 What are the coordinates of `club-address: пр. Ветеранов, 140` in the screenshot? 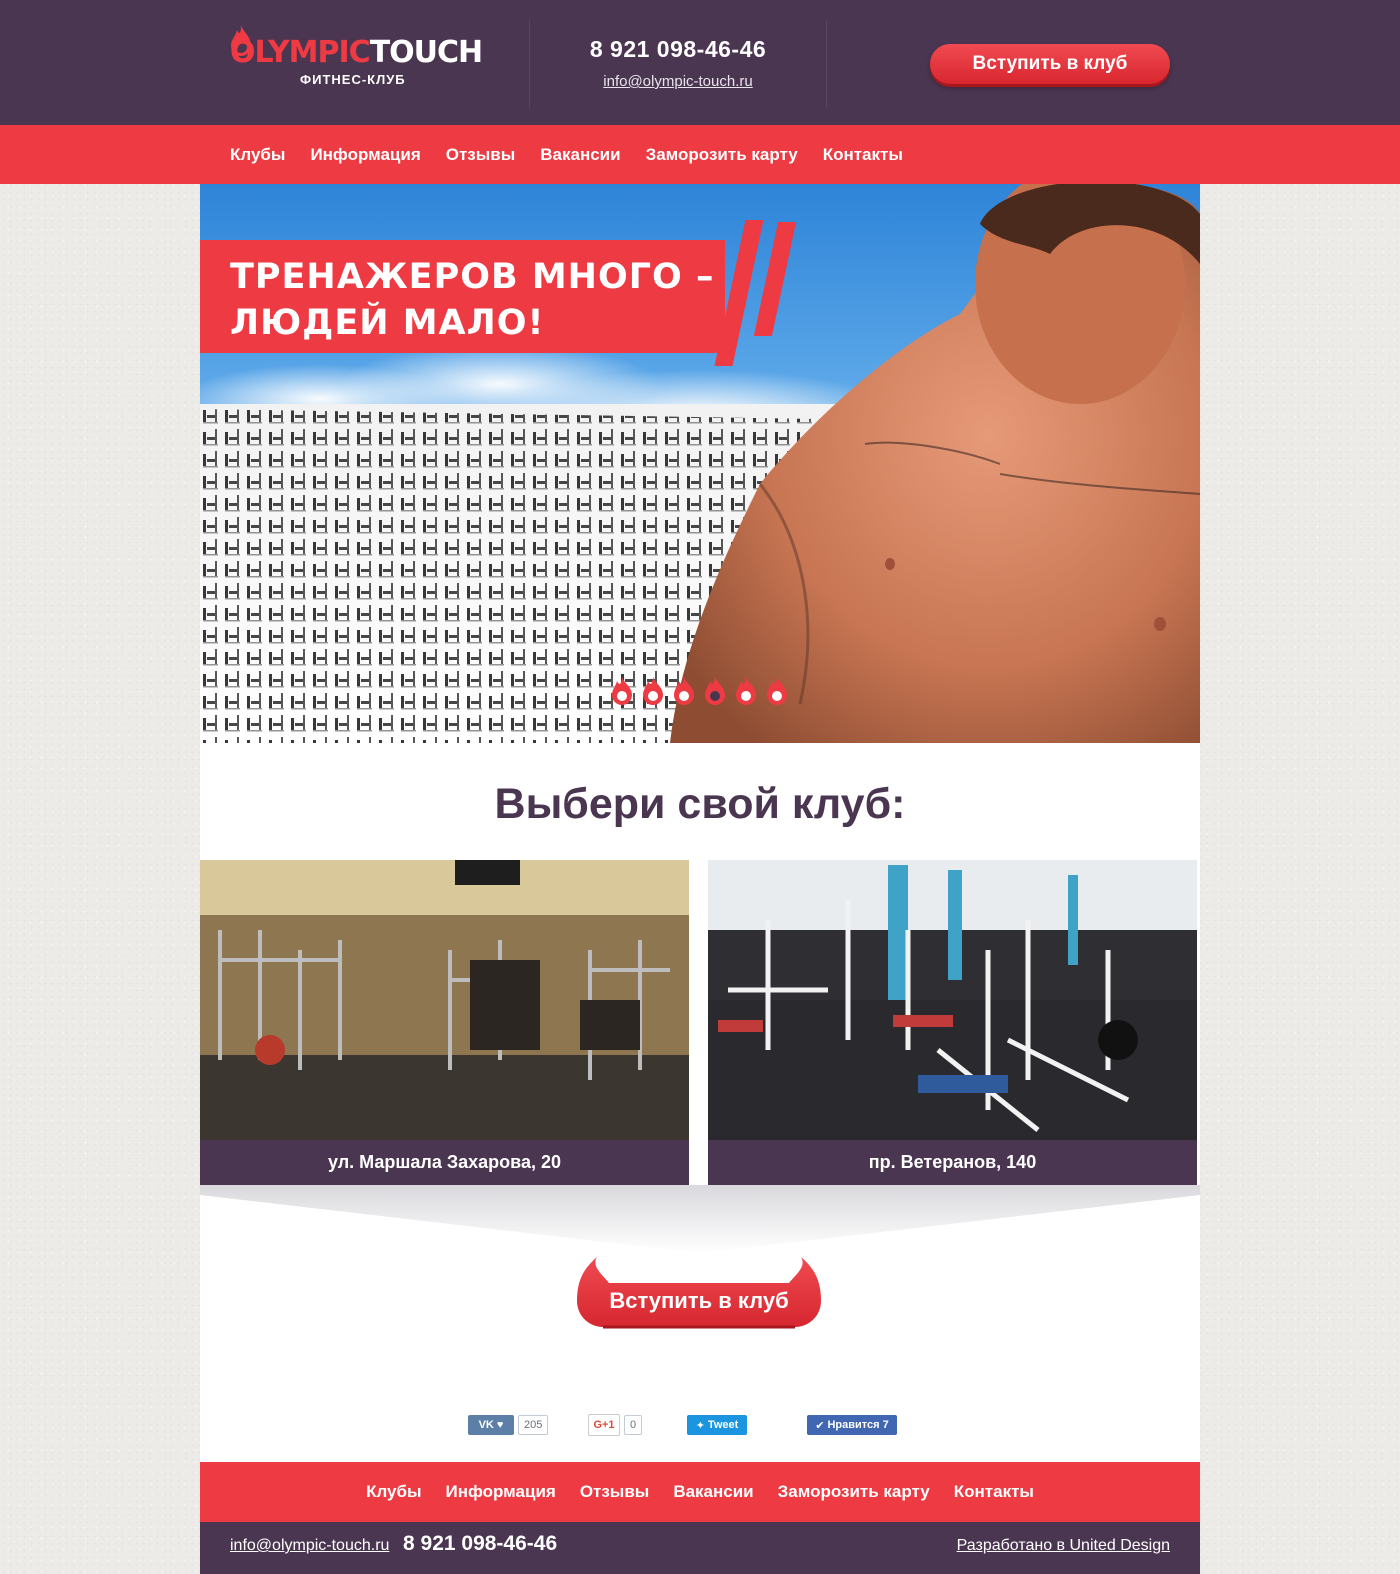 It's located at (952, 1162).